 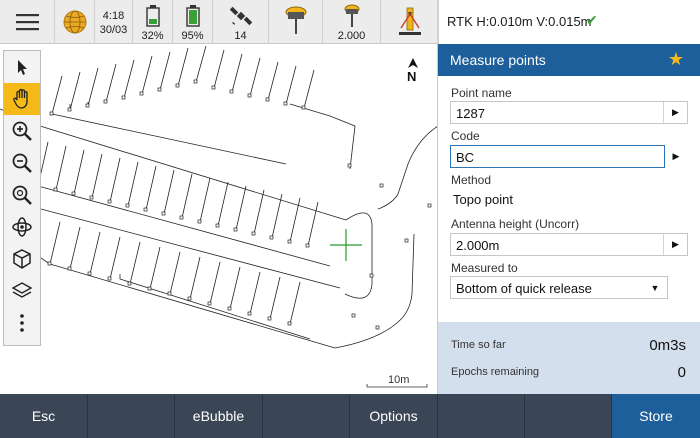 I want to click on layers-icon, so click(x=22, y=290).